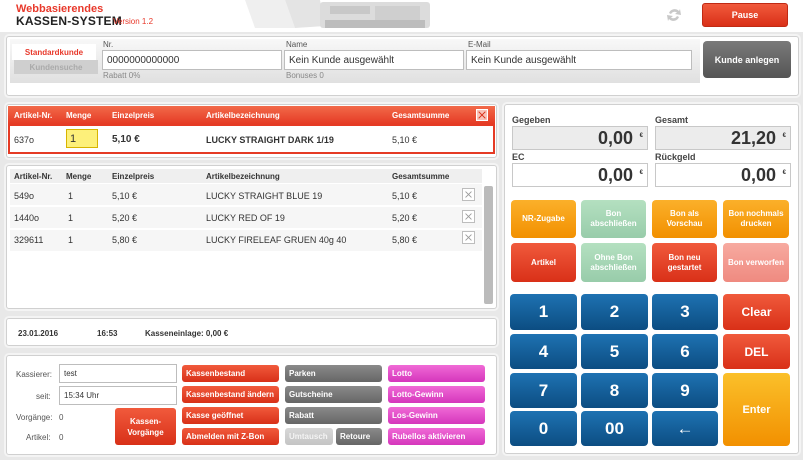 The height and width of the screenshot is (460, 803). What do you see at coordinates (108, 44) in the screenshot?
I see `nr-label: Nr.` at bounding box center [108, 44].